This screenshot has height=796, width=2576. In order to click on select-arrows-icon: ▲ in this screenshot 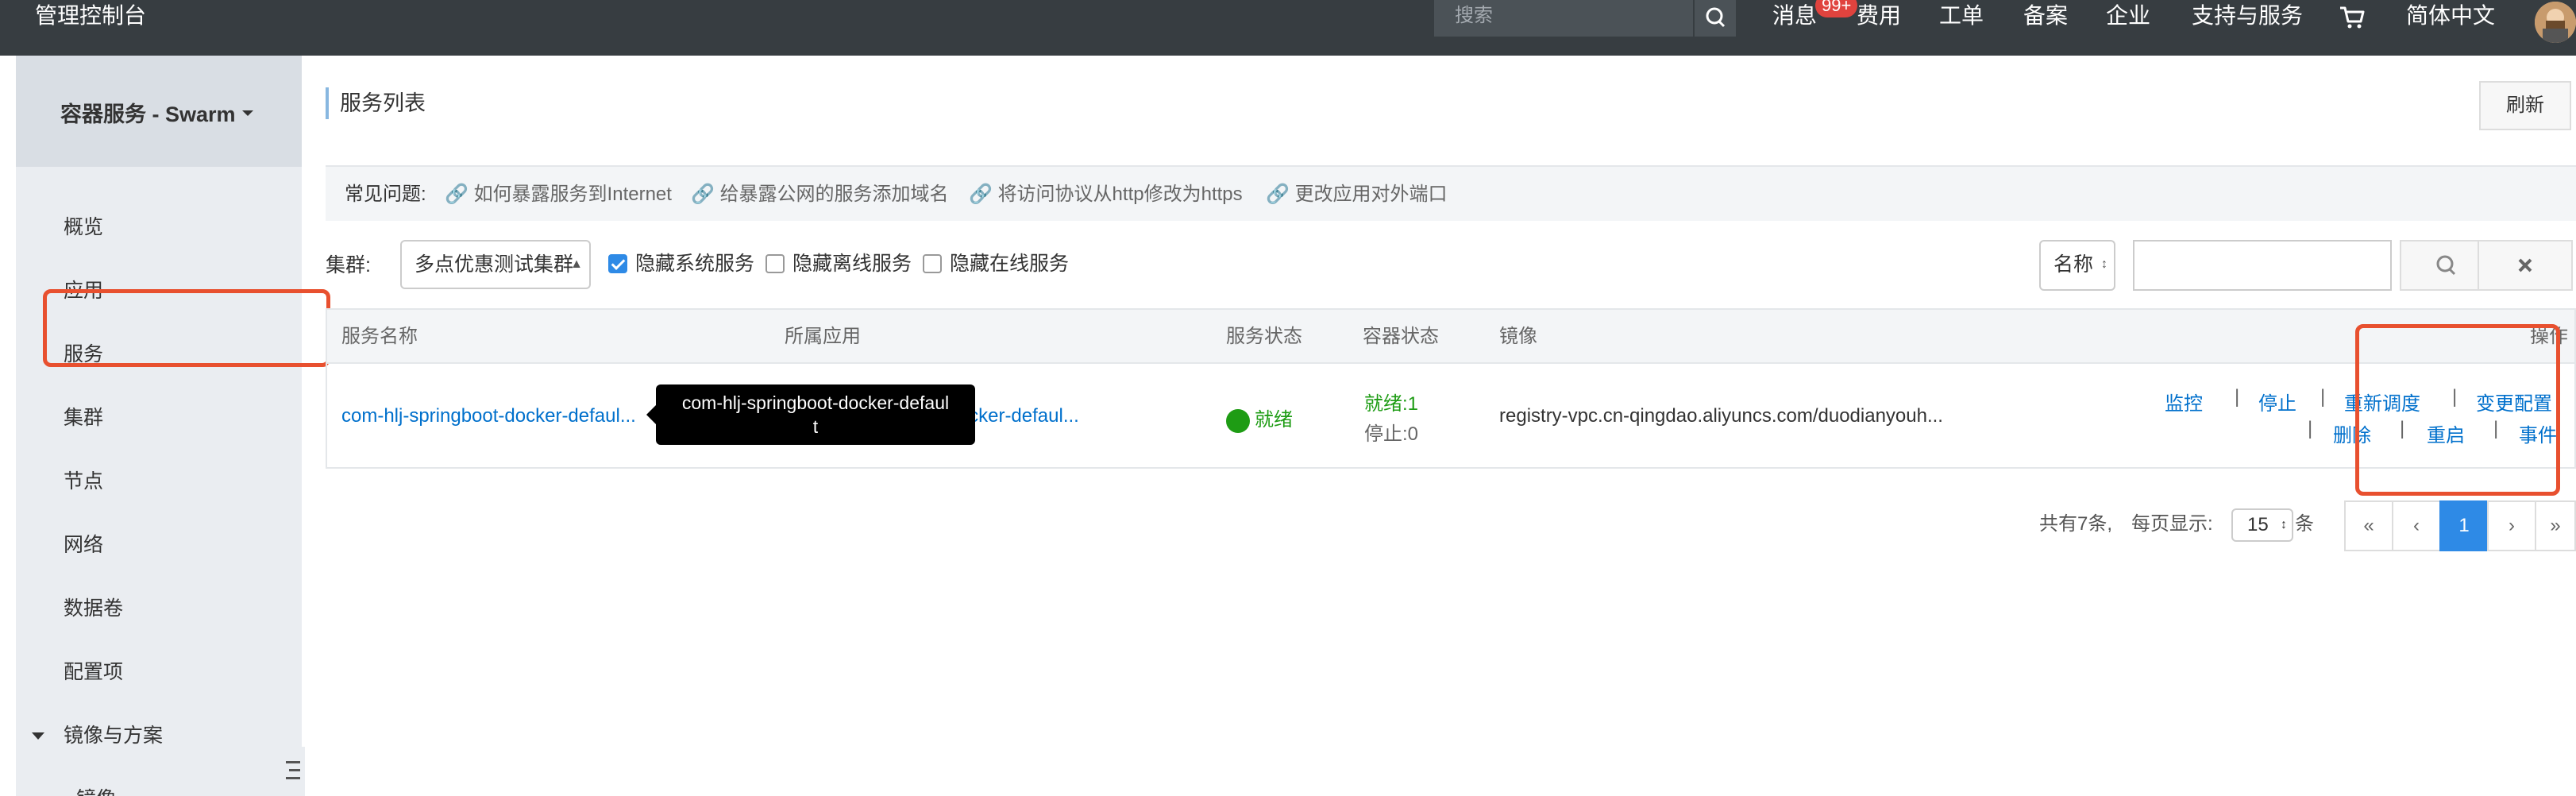, I will do `click(576, 264)`.